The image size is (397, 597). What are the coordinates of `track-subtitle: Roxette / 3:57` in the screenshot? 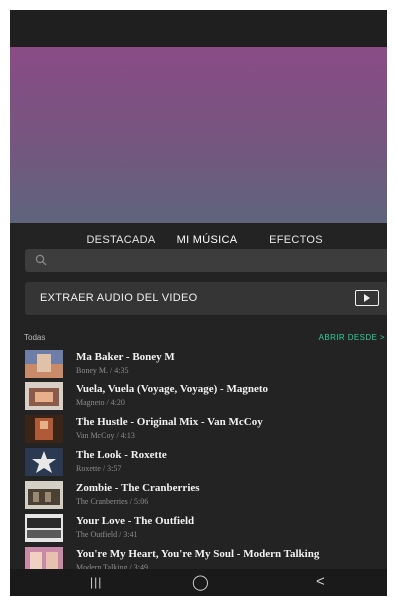 It's located at (99, 468).